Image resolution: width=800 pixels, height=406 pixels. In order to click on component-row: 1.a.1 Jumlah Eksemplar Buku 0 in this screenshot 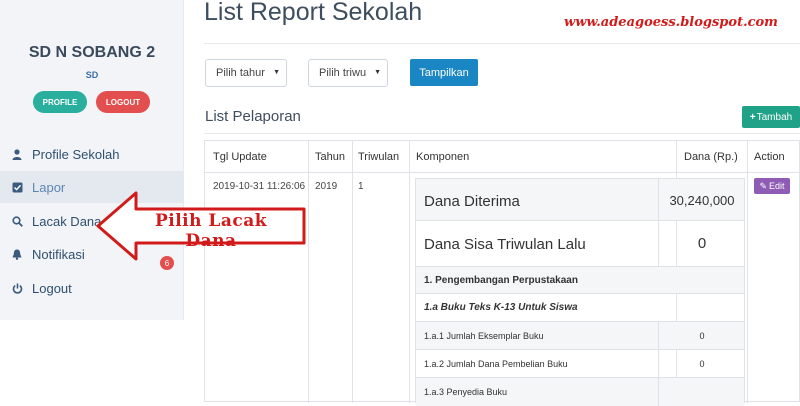, I will do `click(580, 336)`.